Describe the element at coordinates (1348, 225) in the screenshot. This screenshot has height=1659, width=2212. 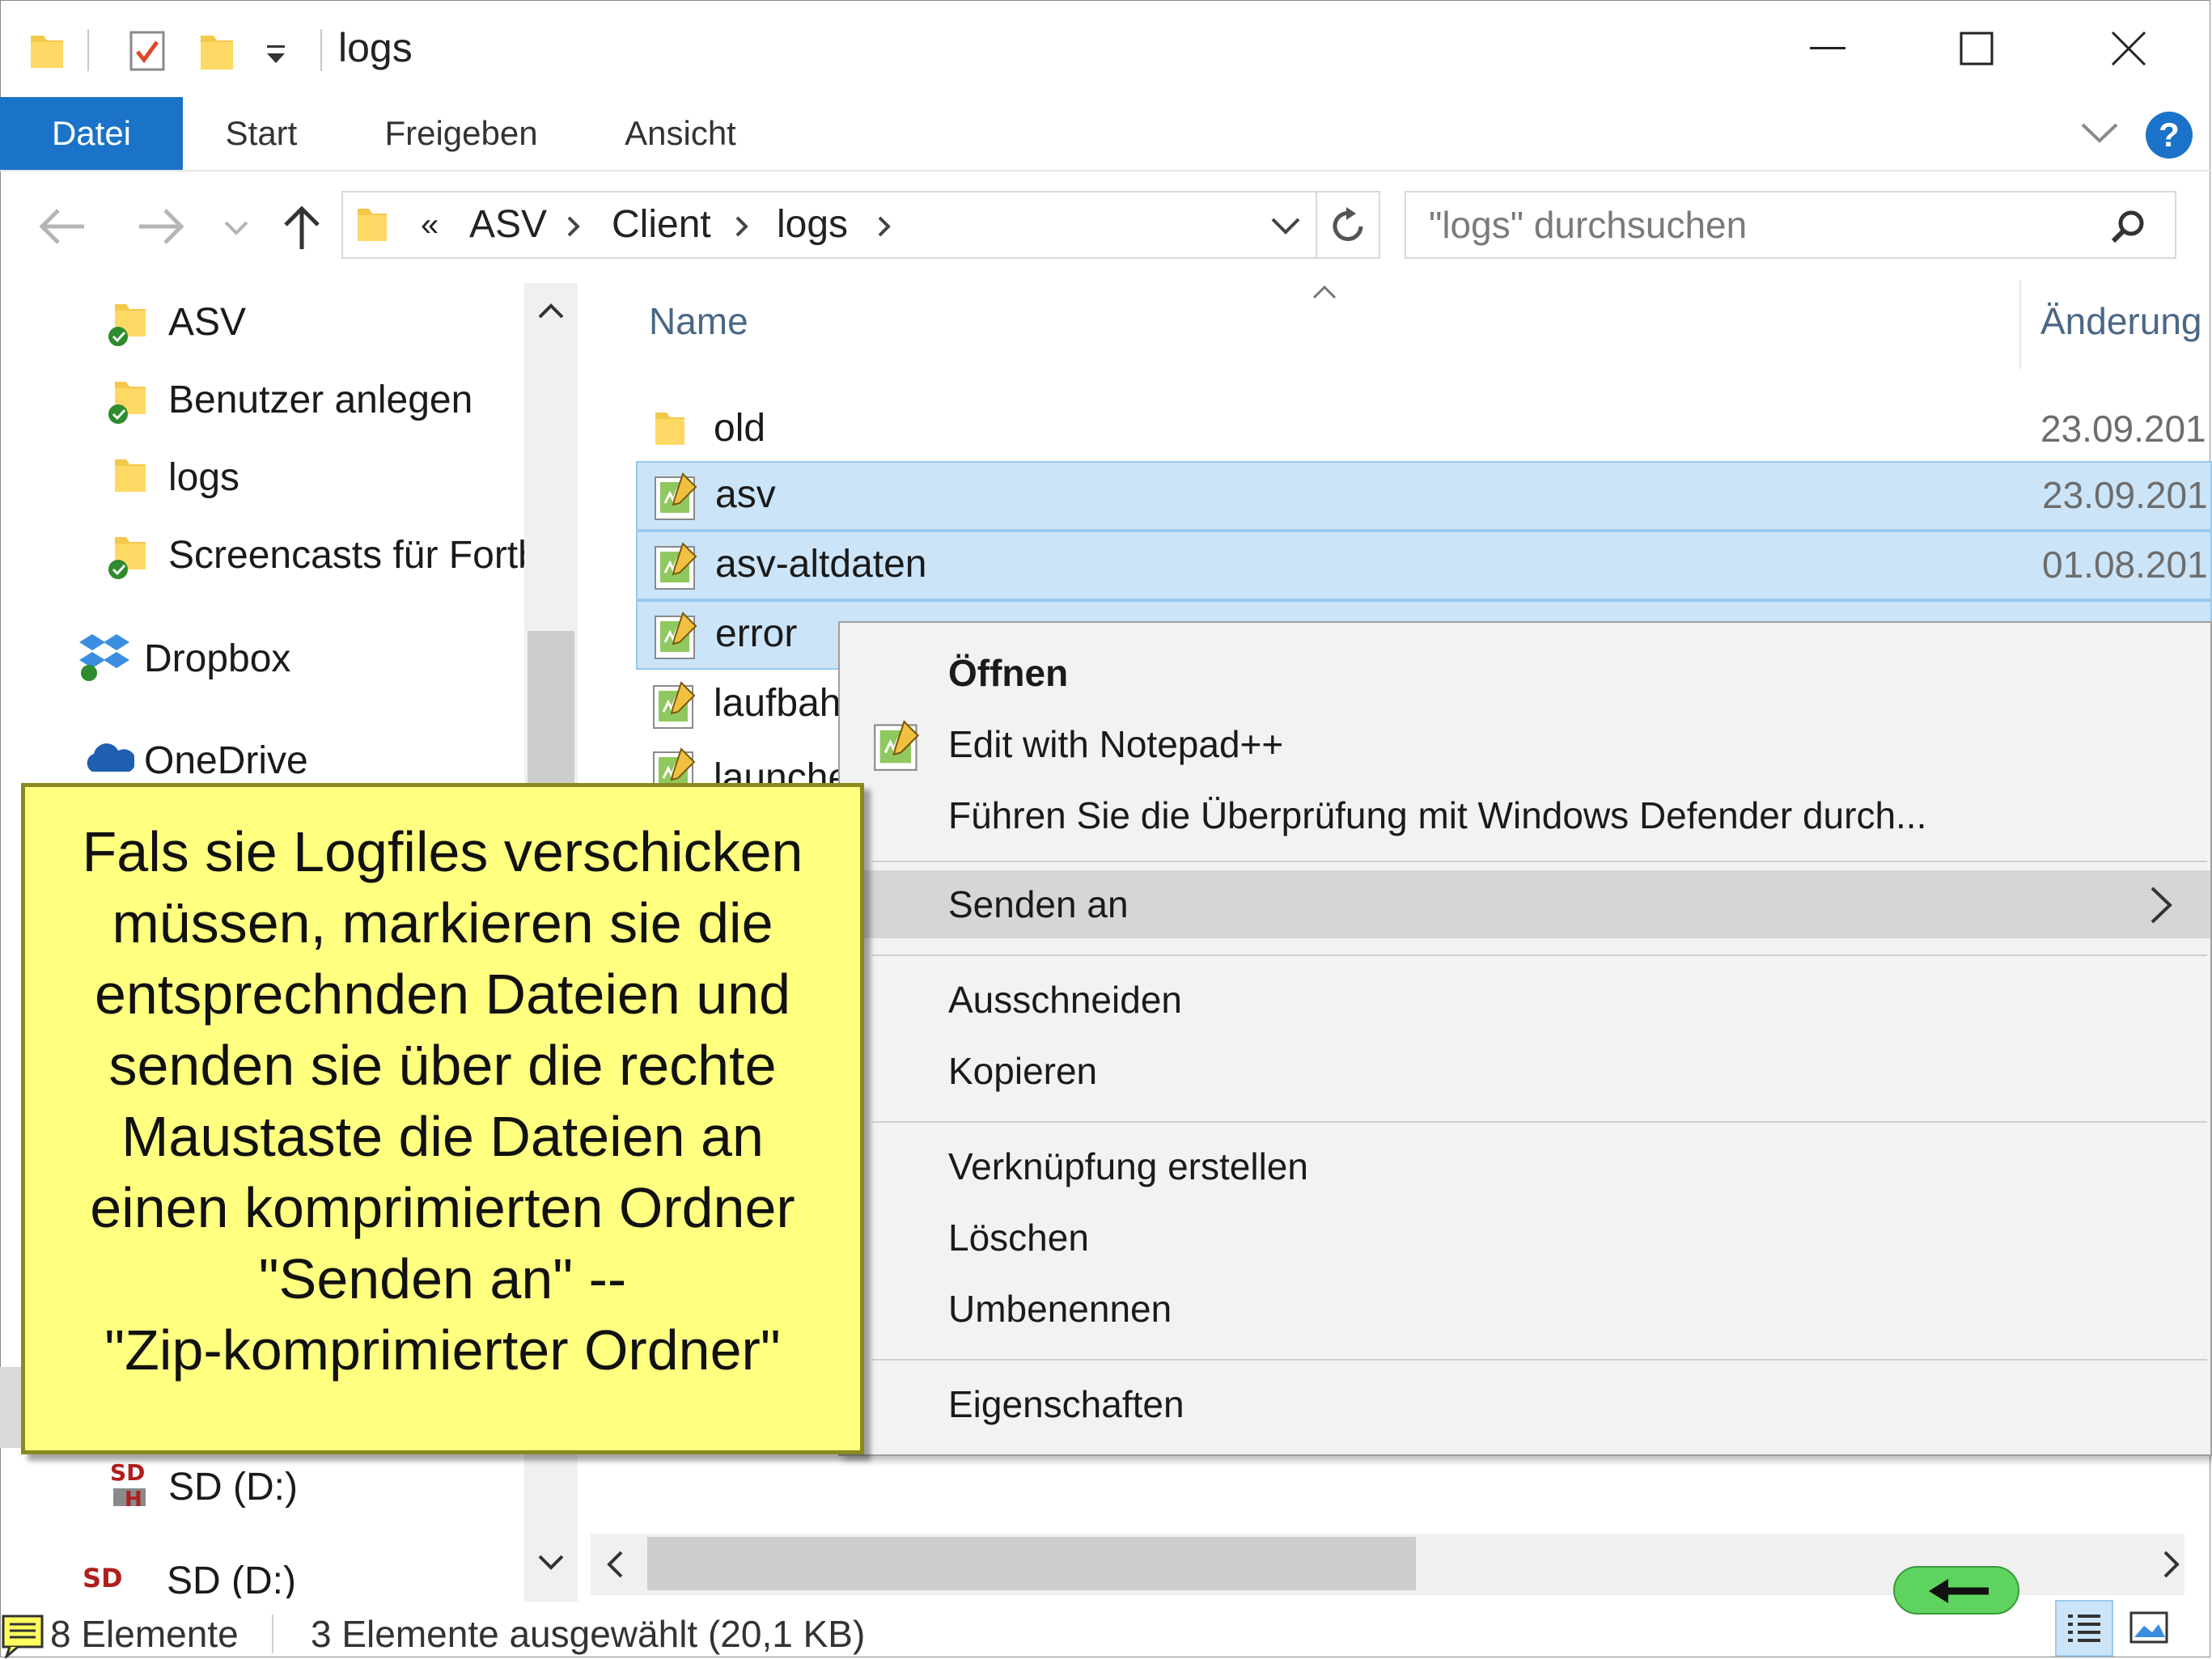
I see `refresh-button` at that location.